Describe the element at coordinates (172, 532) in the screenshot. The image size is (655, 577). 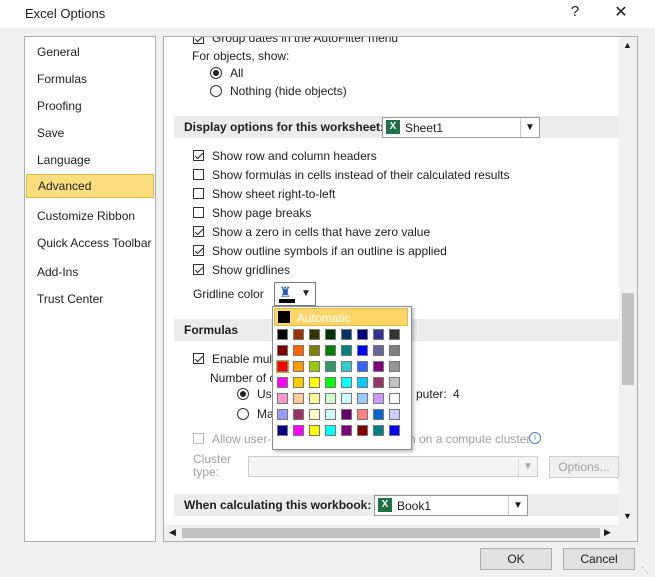
I see `scroll-left-icon: ◀` at that location.